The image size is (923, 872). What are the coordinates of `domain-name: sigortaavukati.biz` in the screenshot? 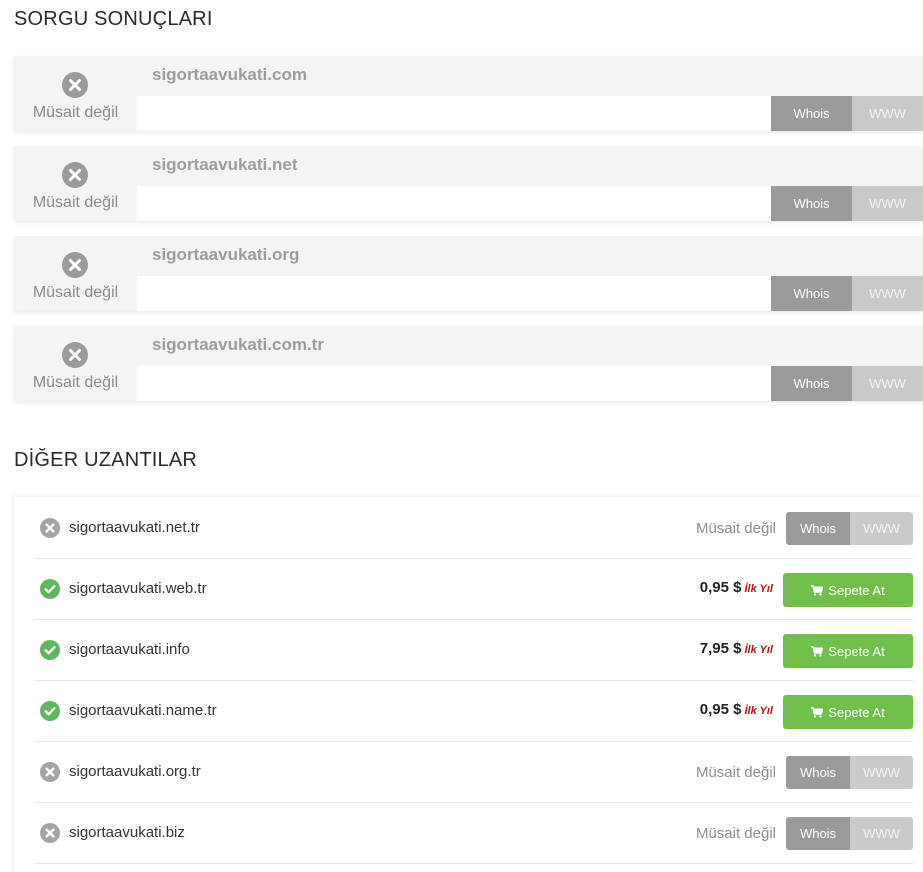 It's located at (127, 832).